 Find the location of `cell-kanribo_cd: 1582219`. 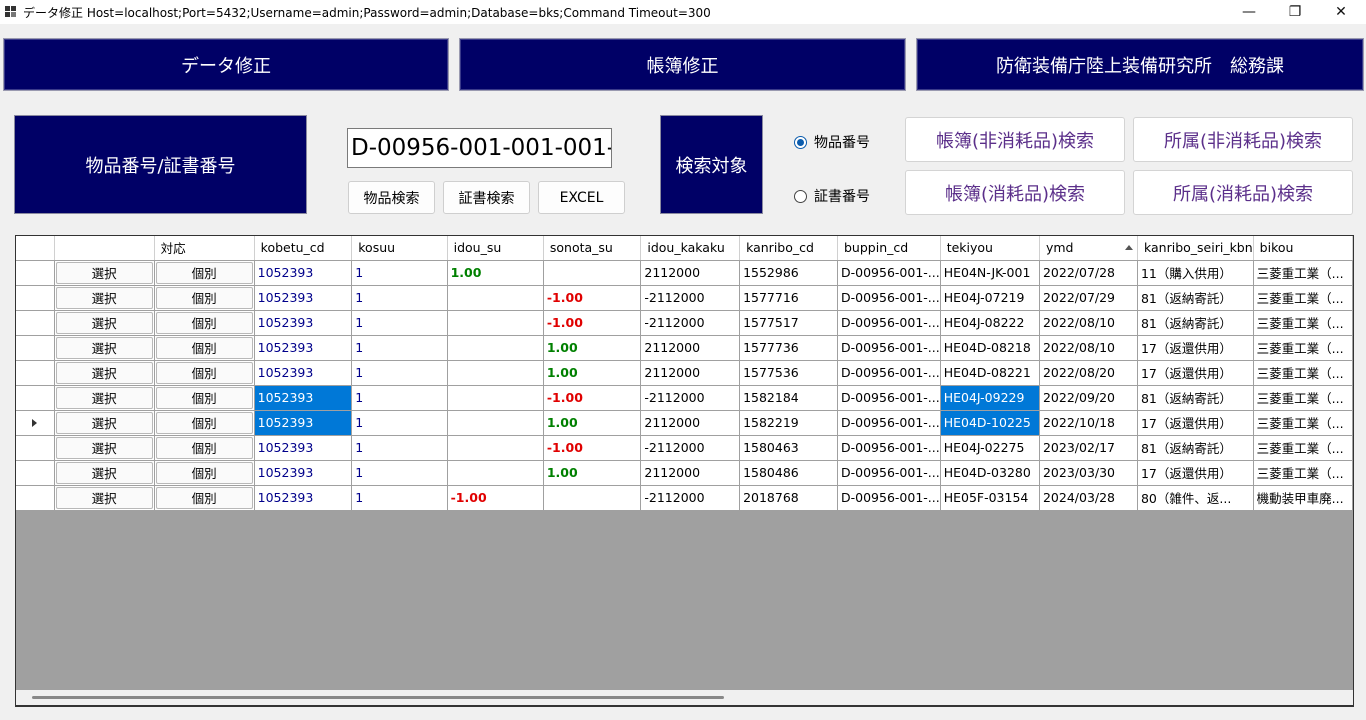

cell-kanribo_cd: 1582219 is located at coordinates (788, 423).